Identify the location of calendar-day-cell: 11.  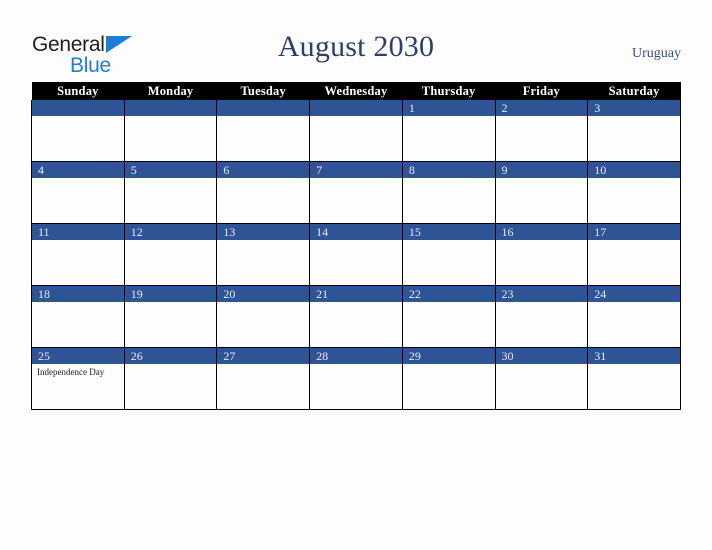
(78, 254).